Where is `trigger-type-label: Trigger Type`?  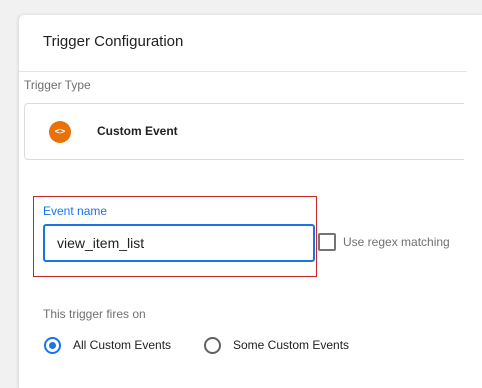
trigger-type-label: Trigger Type is located at coordinates (57, 85).